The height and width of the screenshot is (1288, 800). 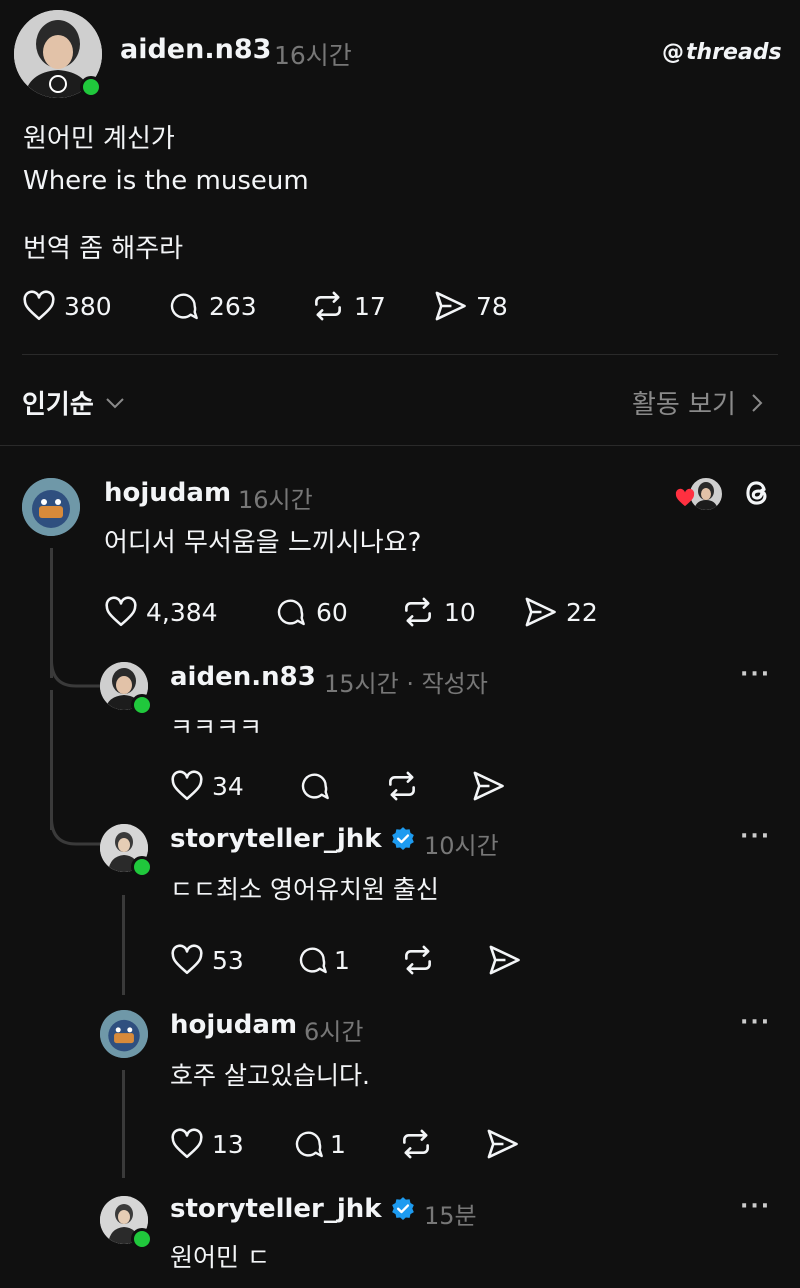 I want to click on like-button: 13, so click(x=231, y=1144).